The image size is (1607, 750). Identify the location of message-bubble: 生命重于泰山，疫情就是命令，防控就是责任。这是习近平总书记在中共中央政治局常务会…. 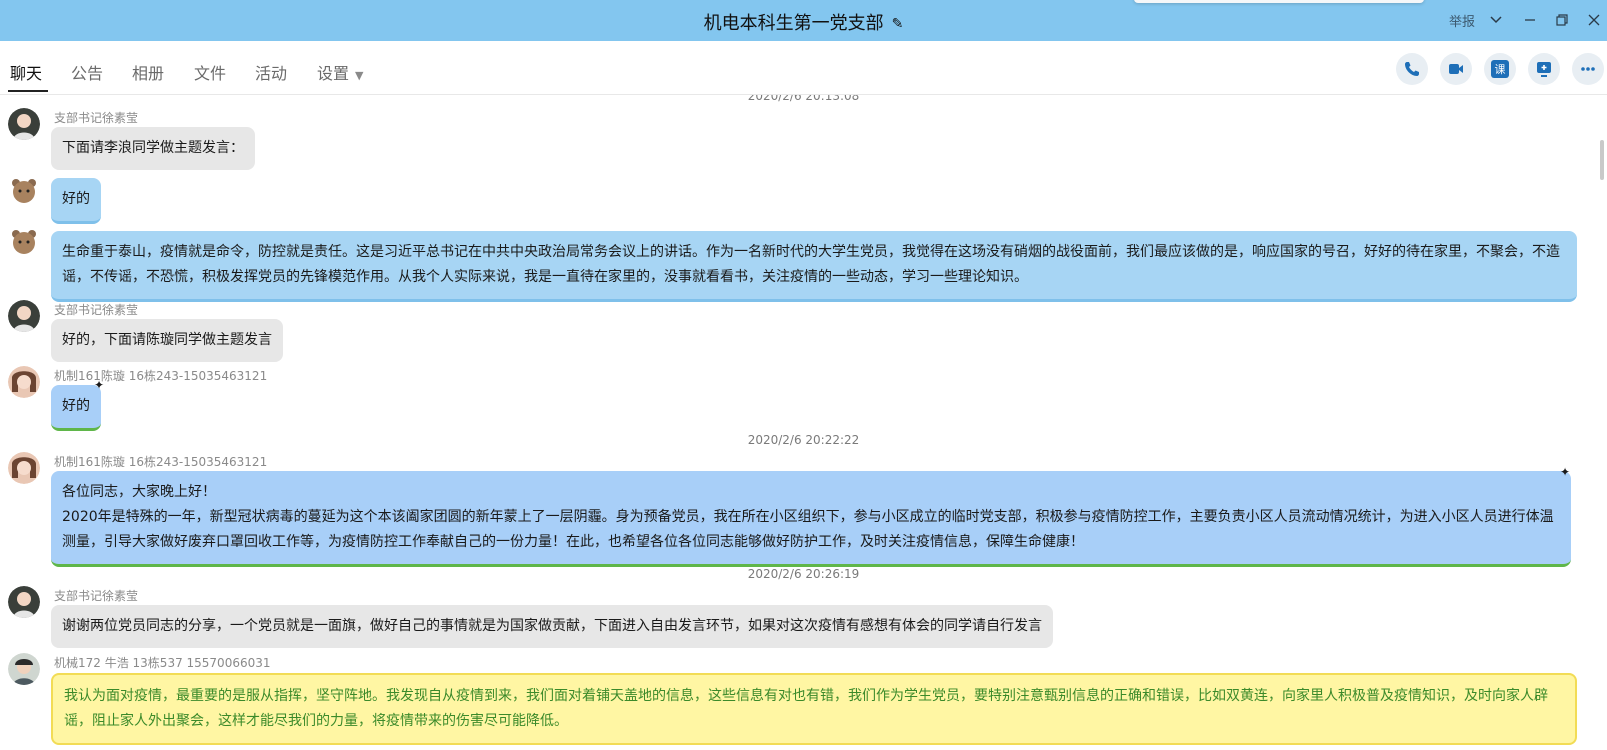
(814, 266).